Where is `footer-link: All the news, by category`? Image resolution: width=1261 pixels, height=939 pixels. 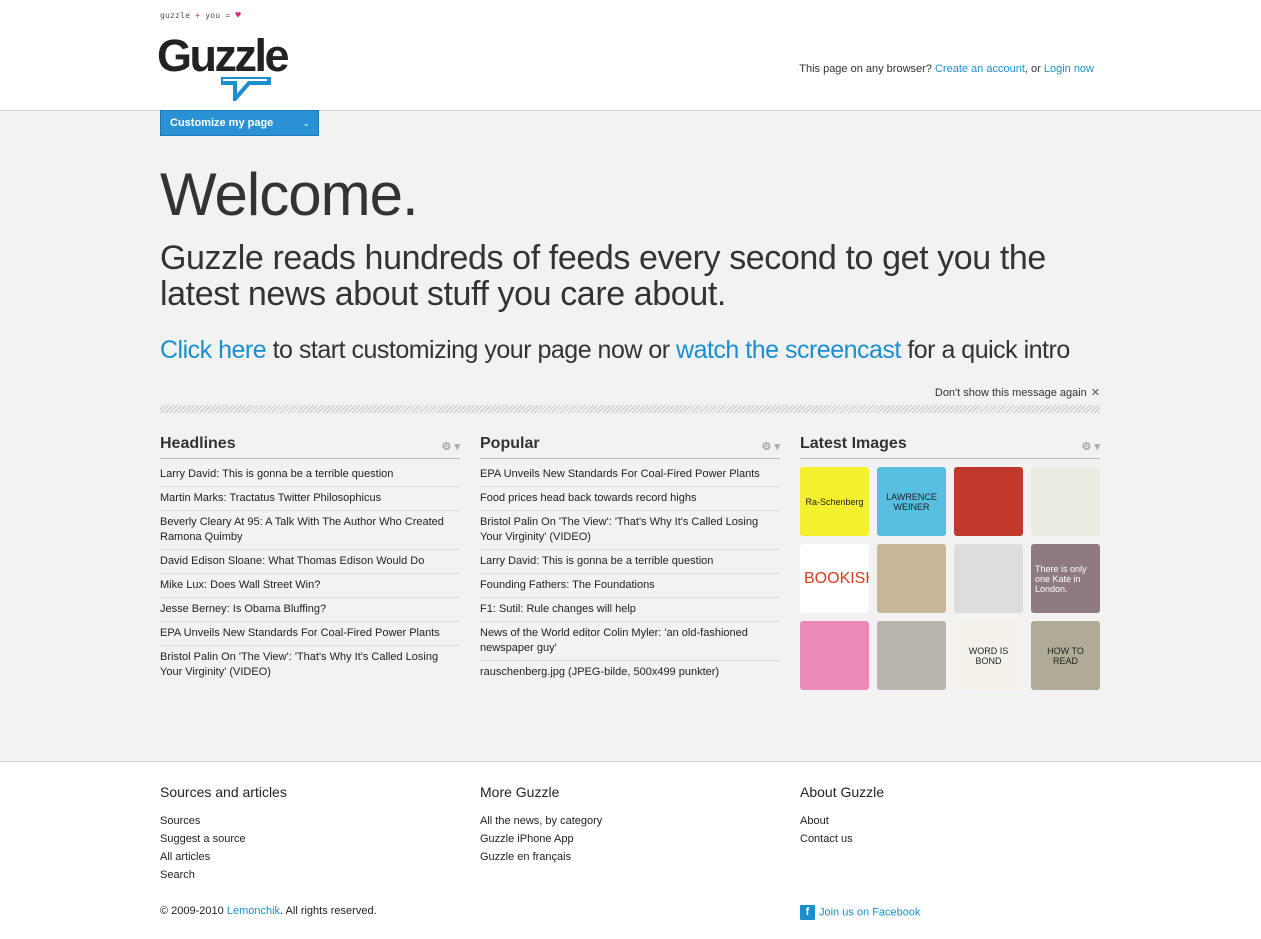 footer-link: All the news, by category is located at coordinates (541, 821).